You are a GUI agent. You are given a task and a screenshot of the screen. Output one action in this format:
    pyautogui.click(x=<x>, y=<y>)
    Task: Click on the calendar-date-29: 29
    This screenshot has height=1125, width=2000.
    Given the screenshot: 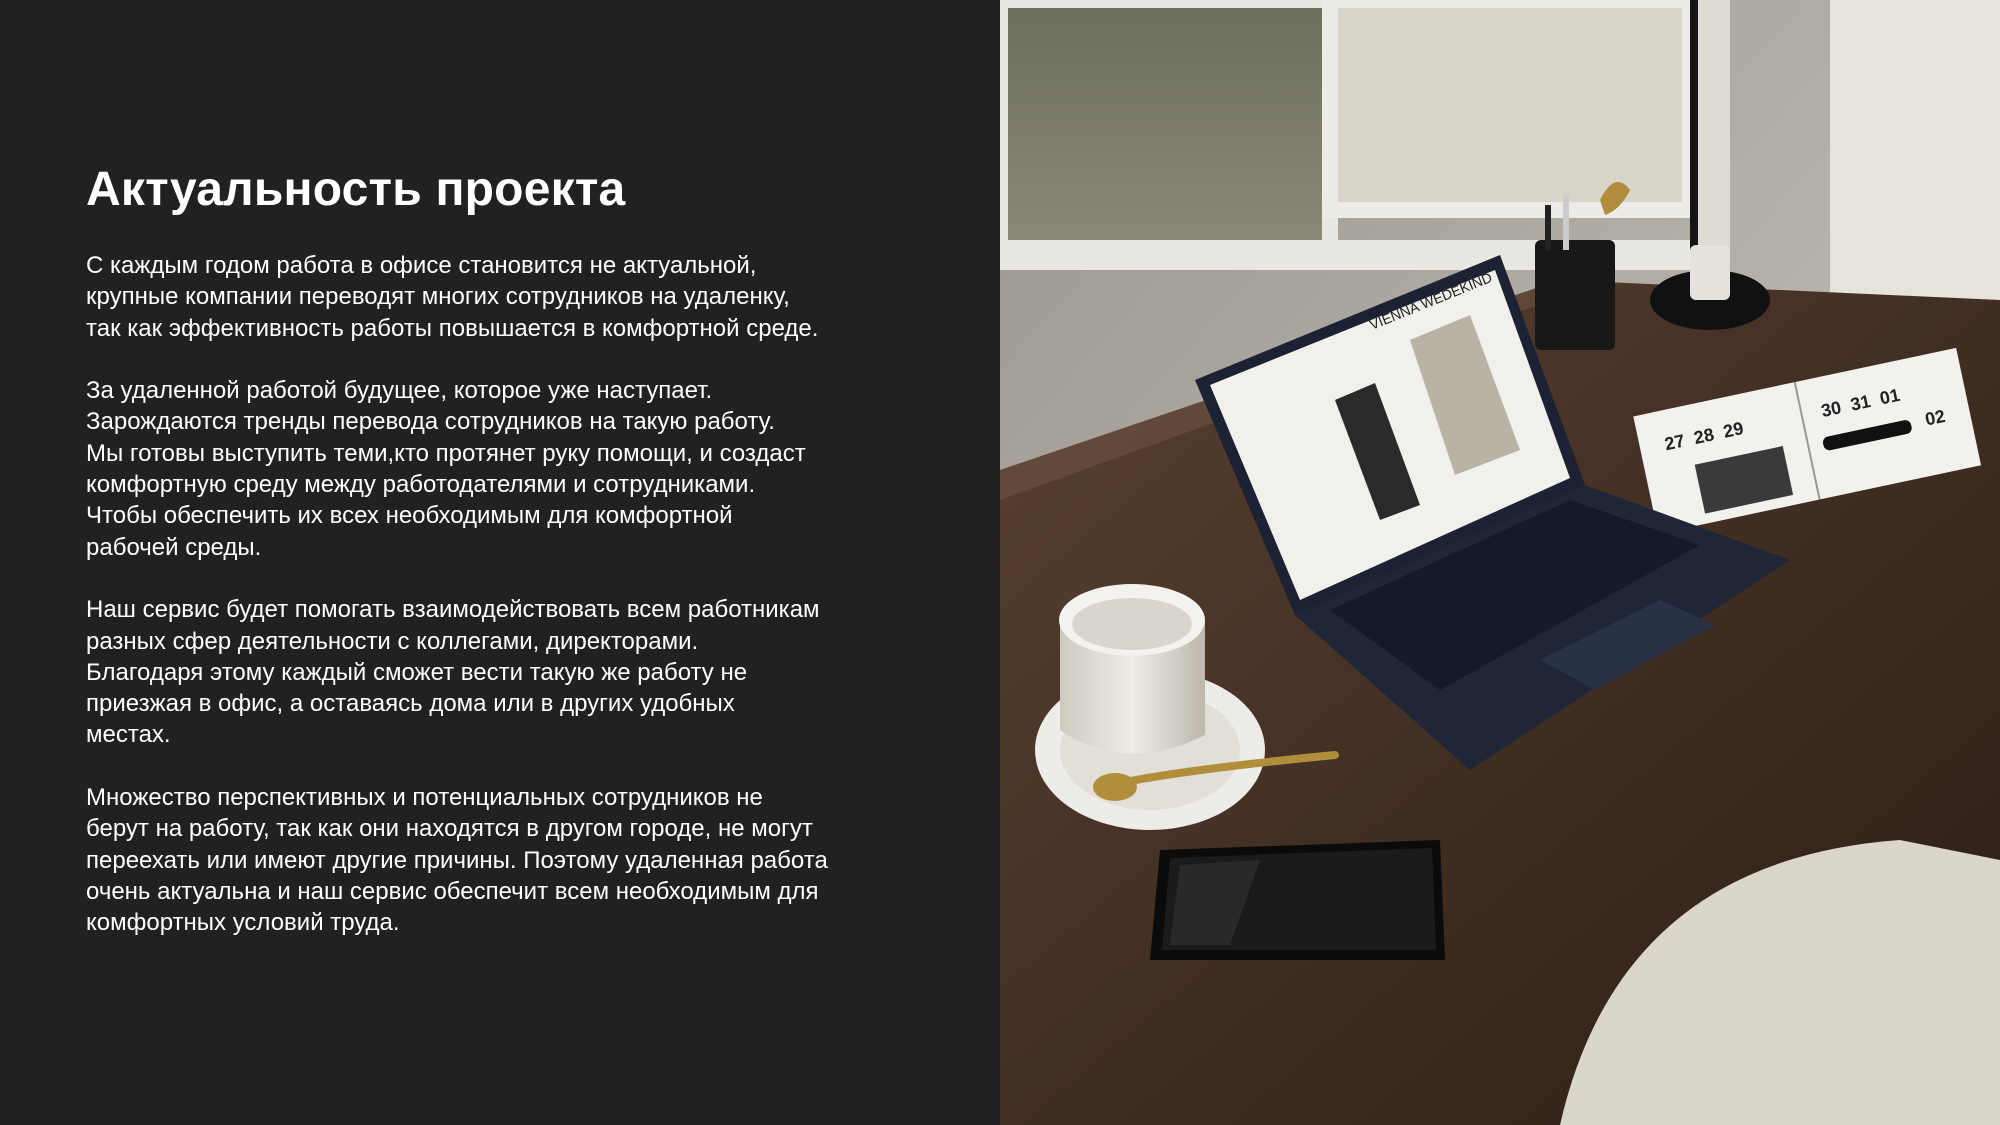 What is the action you would take?
    pyautogui.click(x=1733, y=430)
    